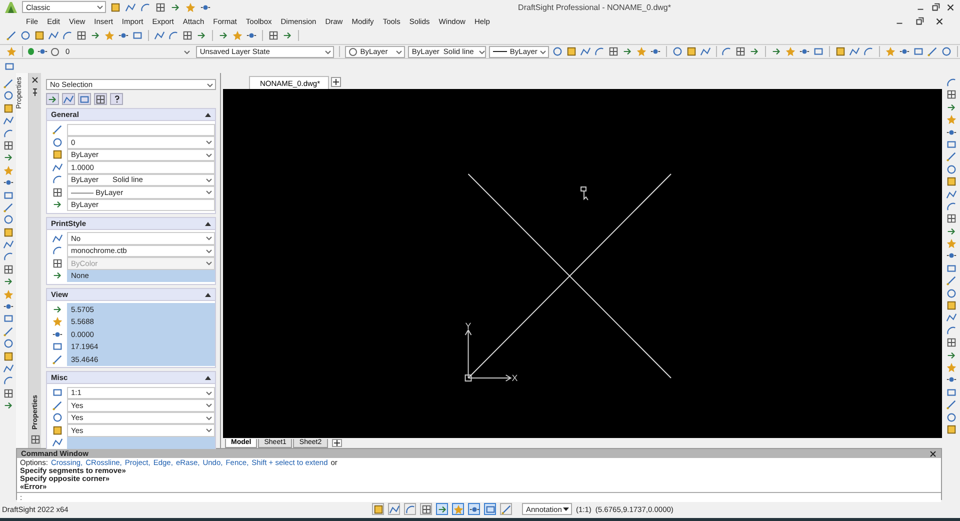 This screenshot has height=521, width=960. What do you see at coordinates (35, 92) in the screenshot?
I see `pin-icon` at bounding box center [35, 92].